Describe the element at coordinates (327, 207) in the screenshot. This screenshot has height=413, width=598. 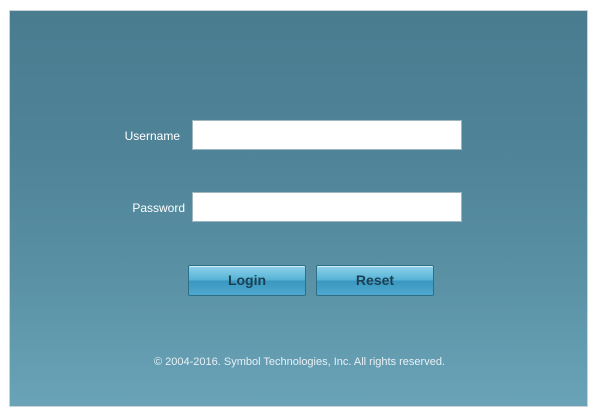
I see `password-input` at that location.